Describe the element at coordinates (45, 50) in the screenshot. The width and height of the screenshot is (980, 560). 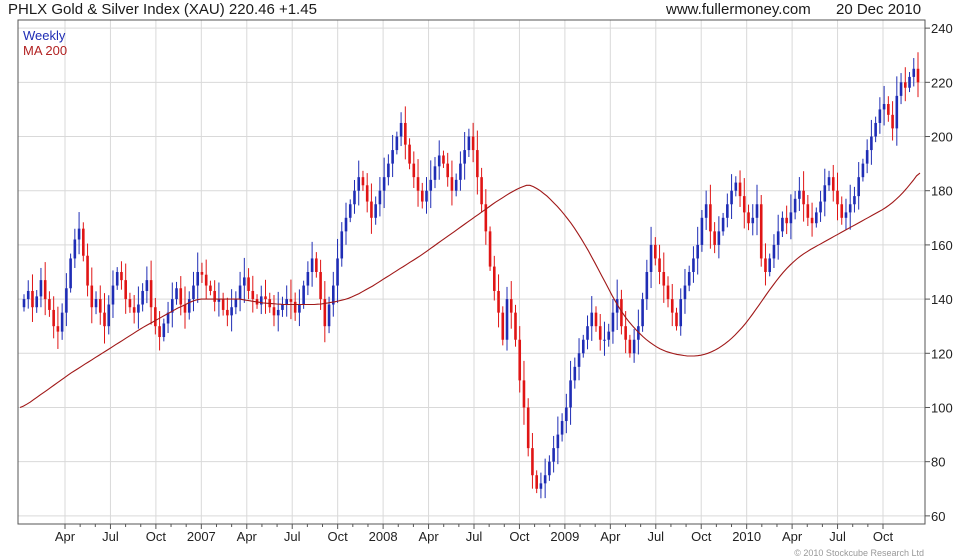
I see `legend-ma-200: MA 200` at that location.